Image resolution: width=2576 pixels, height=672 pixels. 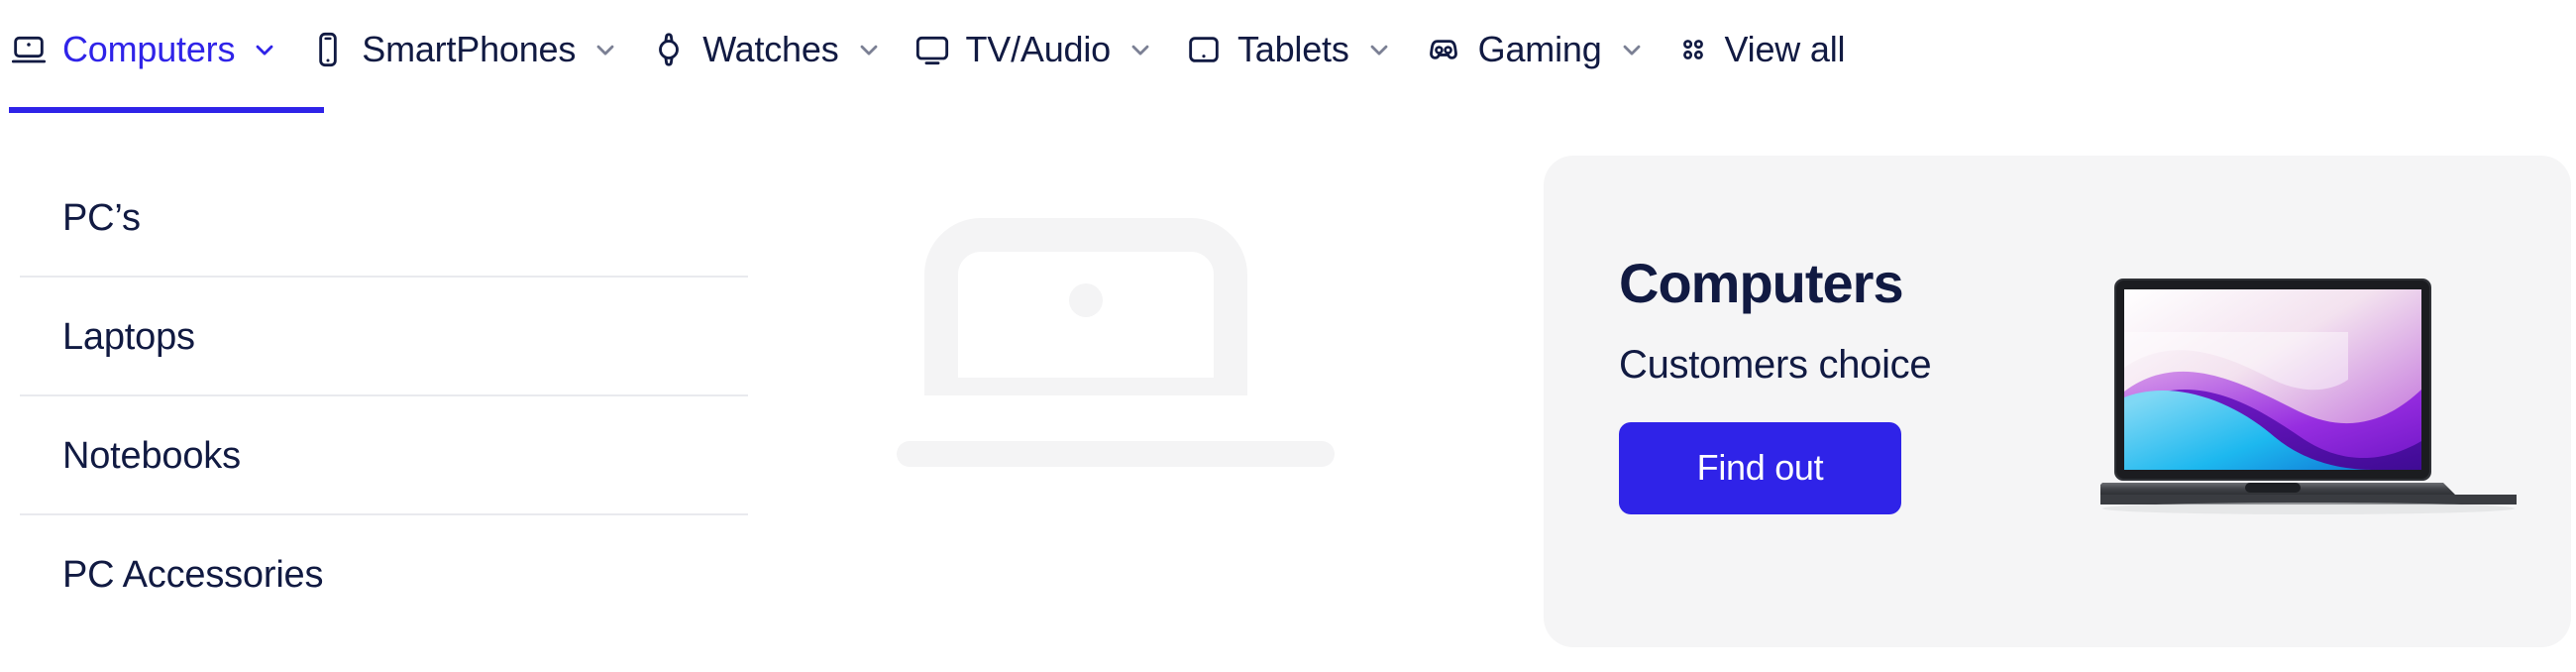 I want to click on subcategory-item-pcs: PC’s, so click(x=386, y=218).